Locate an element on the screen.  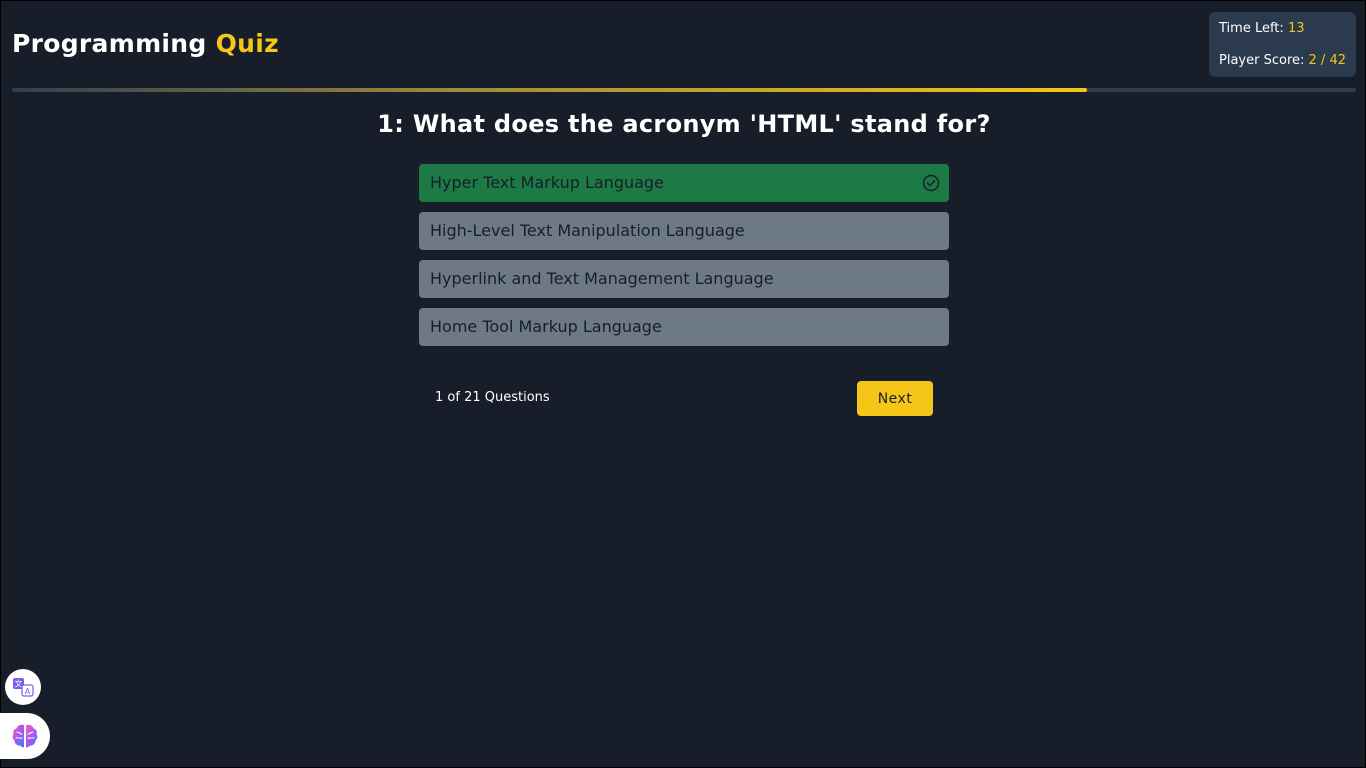
svg-text: A is located at coordinates (28, 691).